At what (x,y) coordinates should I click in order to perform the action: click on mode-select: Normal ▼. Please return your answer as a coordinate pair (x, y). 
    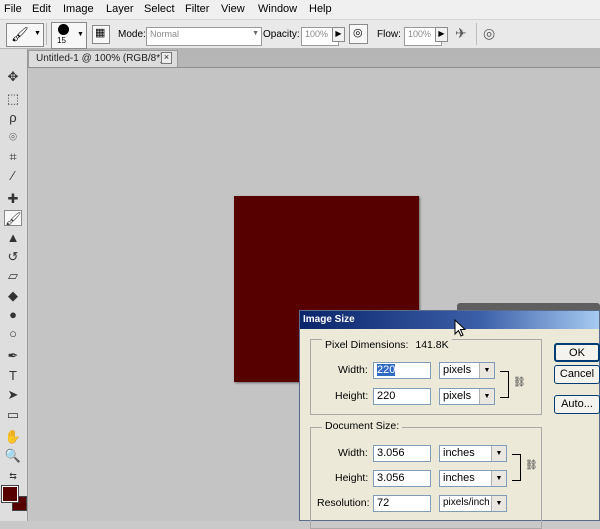
    Looking at the image, I should click on (204, 36).